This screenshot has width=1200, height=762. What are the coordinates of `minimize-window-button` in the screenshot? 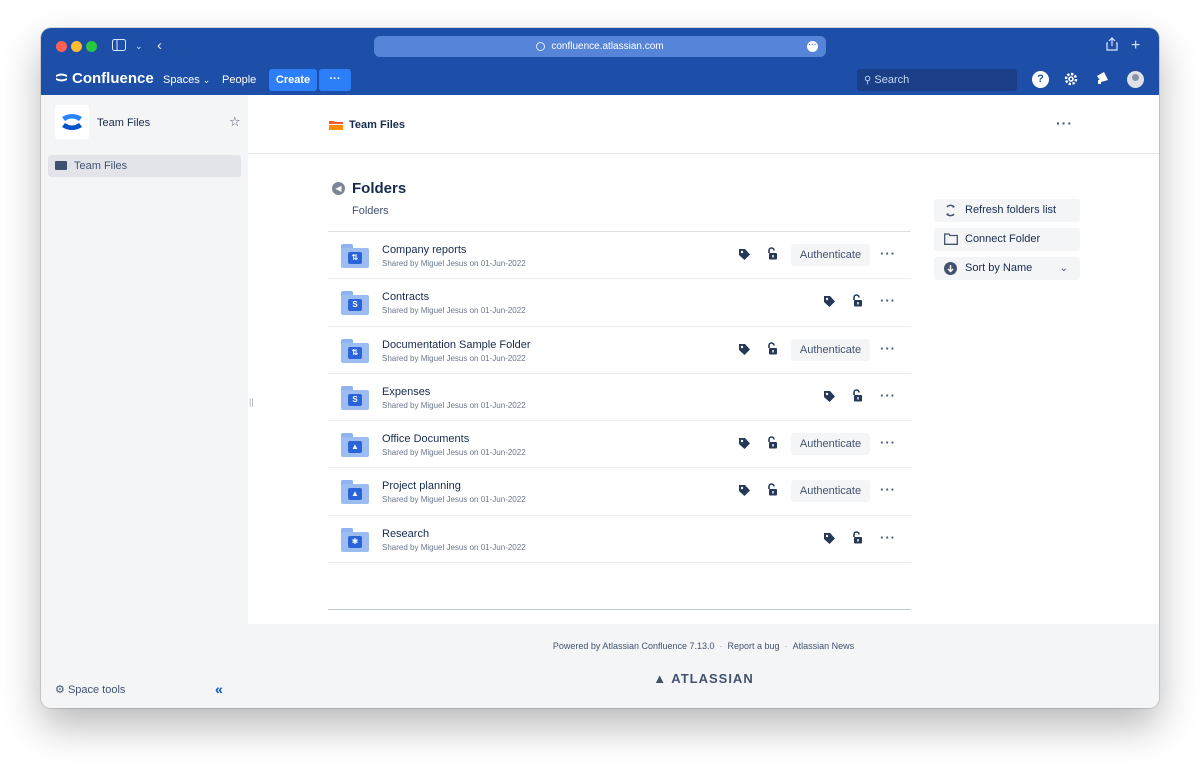 It's located at (76, 46).